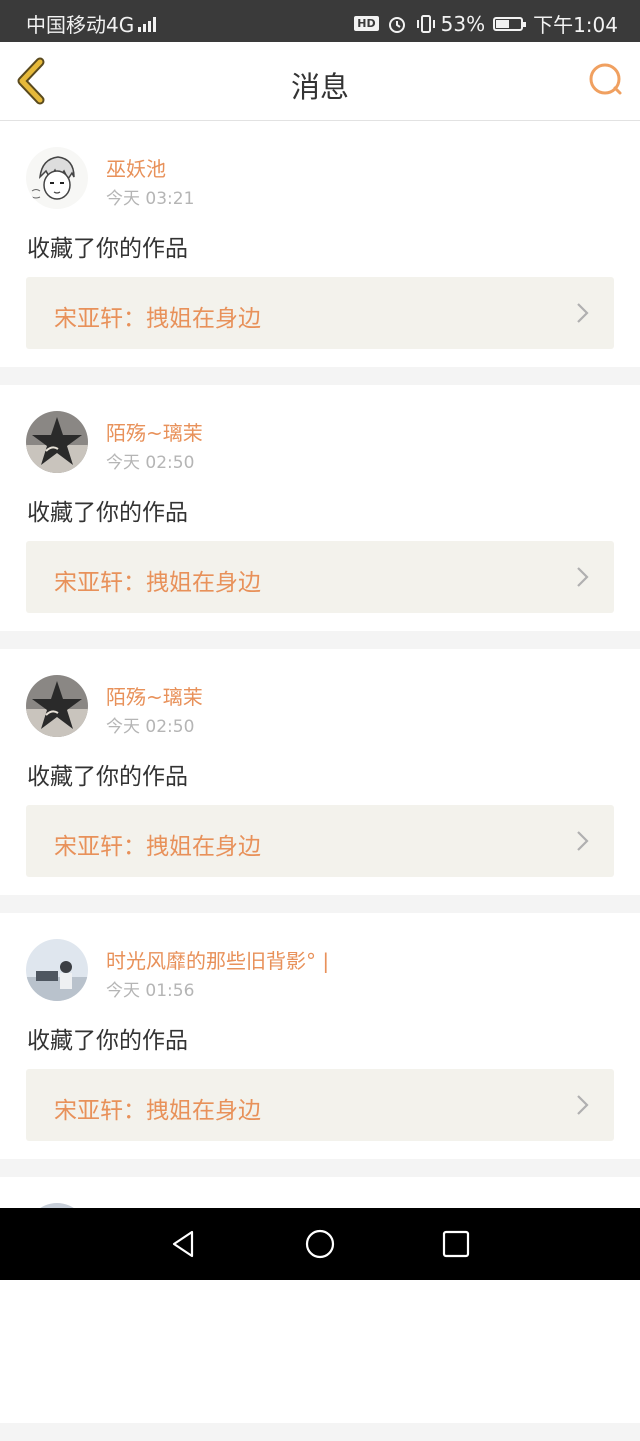 This screenshot has height=1441, width=640. What do you see at coordinates (150, 991) in the screenshot?
I see `timestamp: 今天 01:56` at bounding box center [150, 991].